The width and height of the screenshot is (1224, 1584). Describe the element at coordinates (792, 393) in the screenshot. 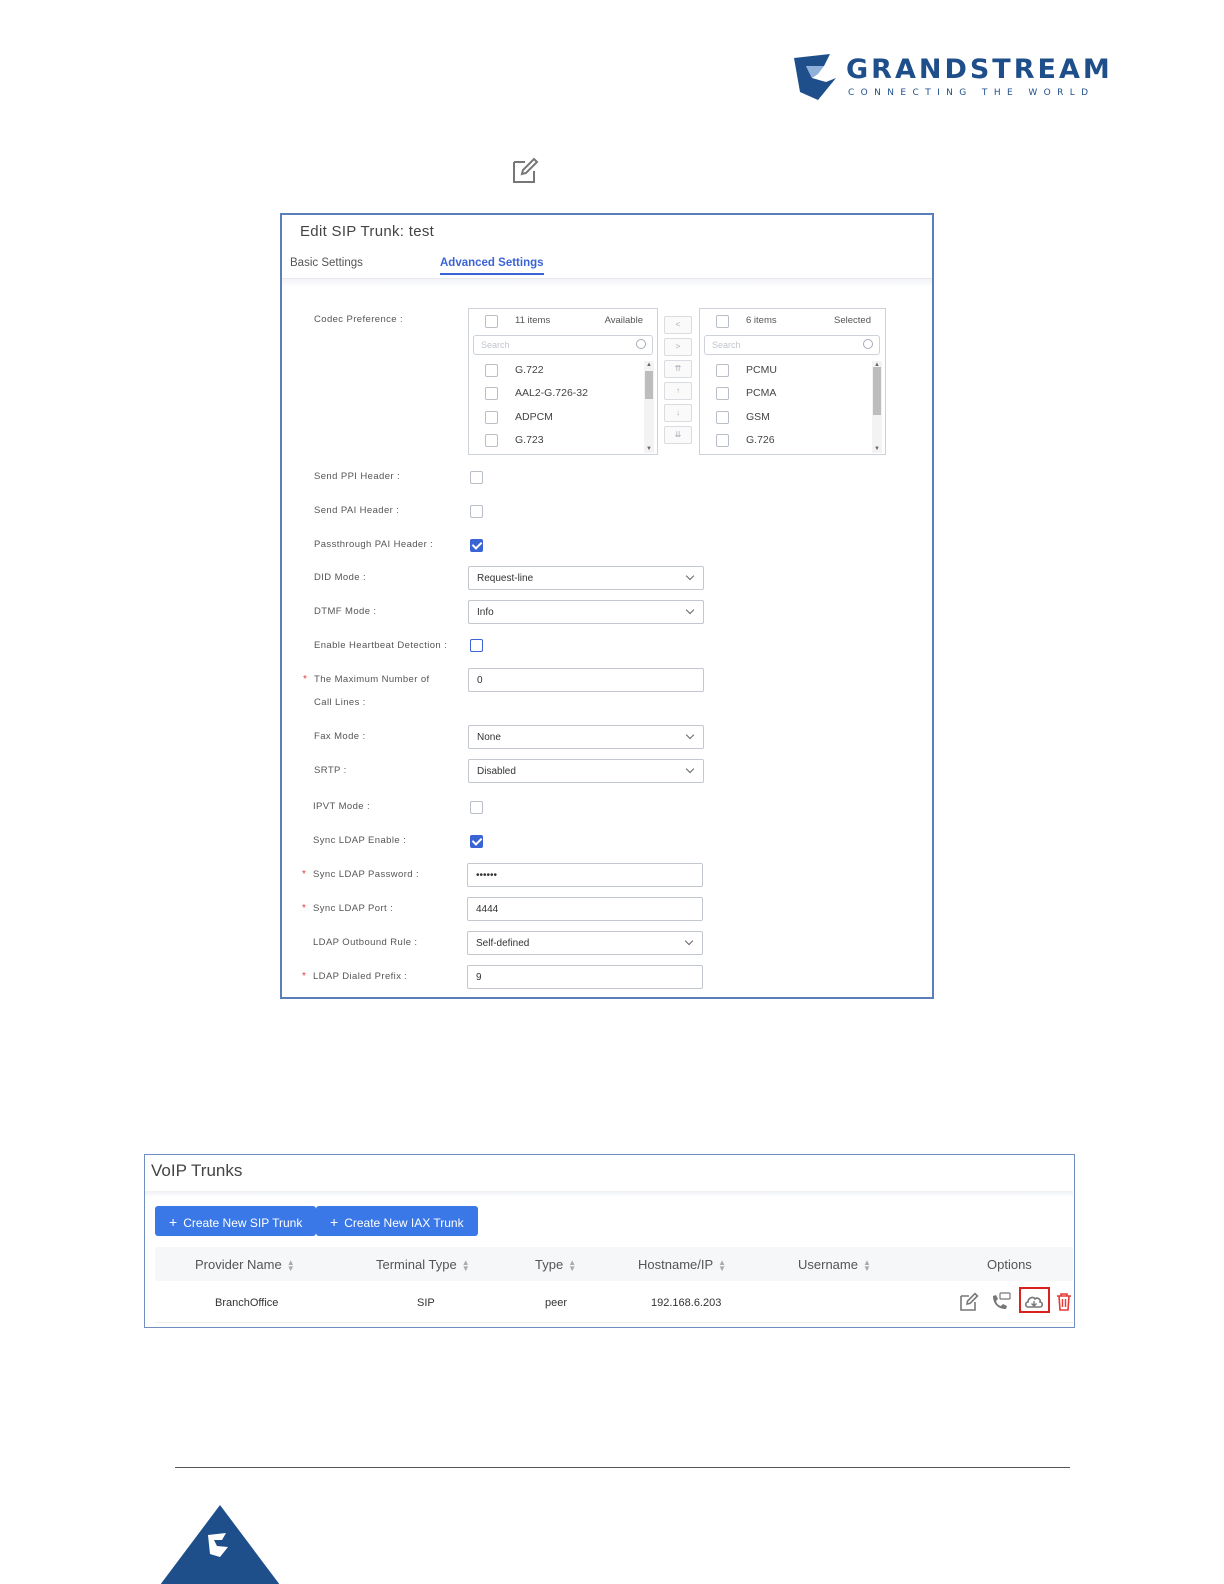

I see `list-item: PCMA` at that location.